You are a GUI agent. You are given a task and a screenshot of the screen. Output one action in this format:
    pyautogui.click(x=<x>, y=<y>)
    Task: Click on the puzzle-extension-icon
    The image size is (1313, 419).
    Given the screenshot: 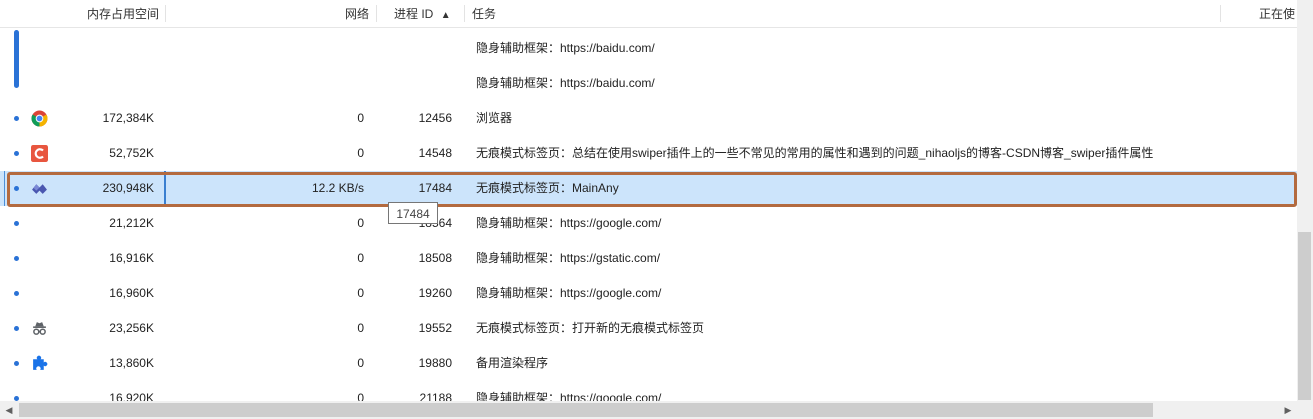 What is the action you would take?
    pyautogui.click(x=40, y=362)
    